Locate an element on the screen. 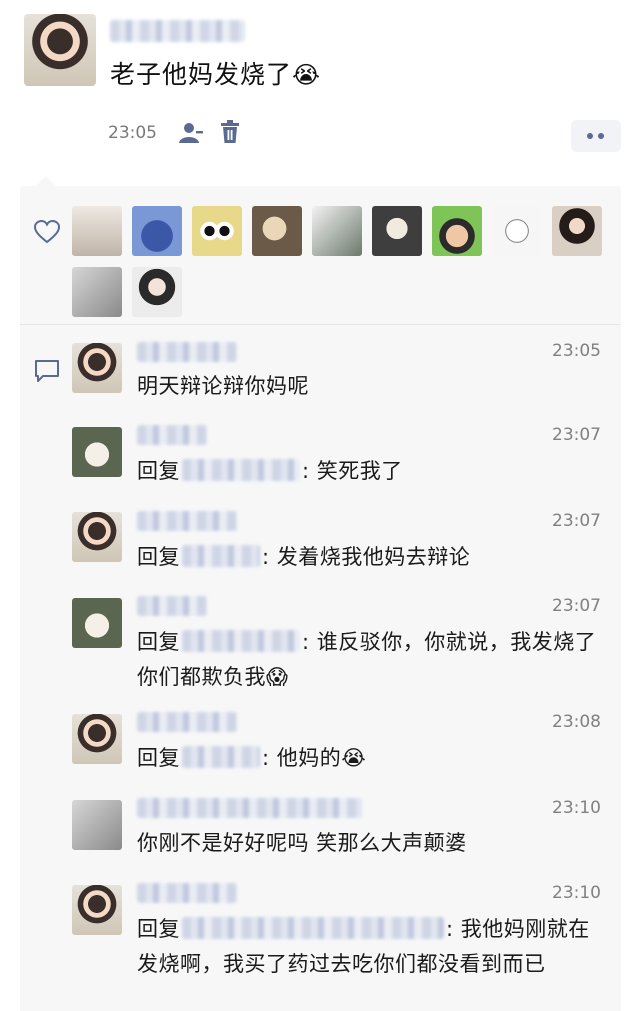 The width and height of the screenshot is (640, 1011). more-icon is located at coordinates (590, 136).